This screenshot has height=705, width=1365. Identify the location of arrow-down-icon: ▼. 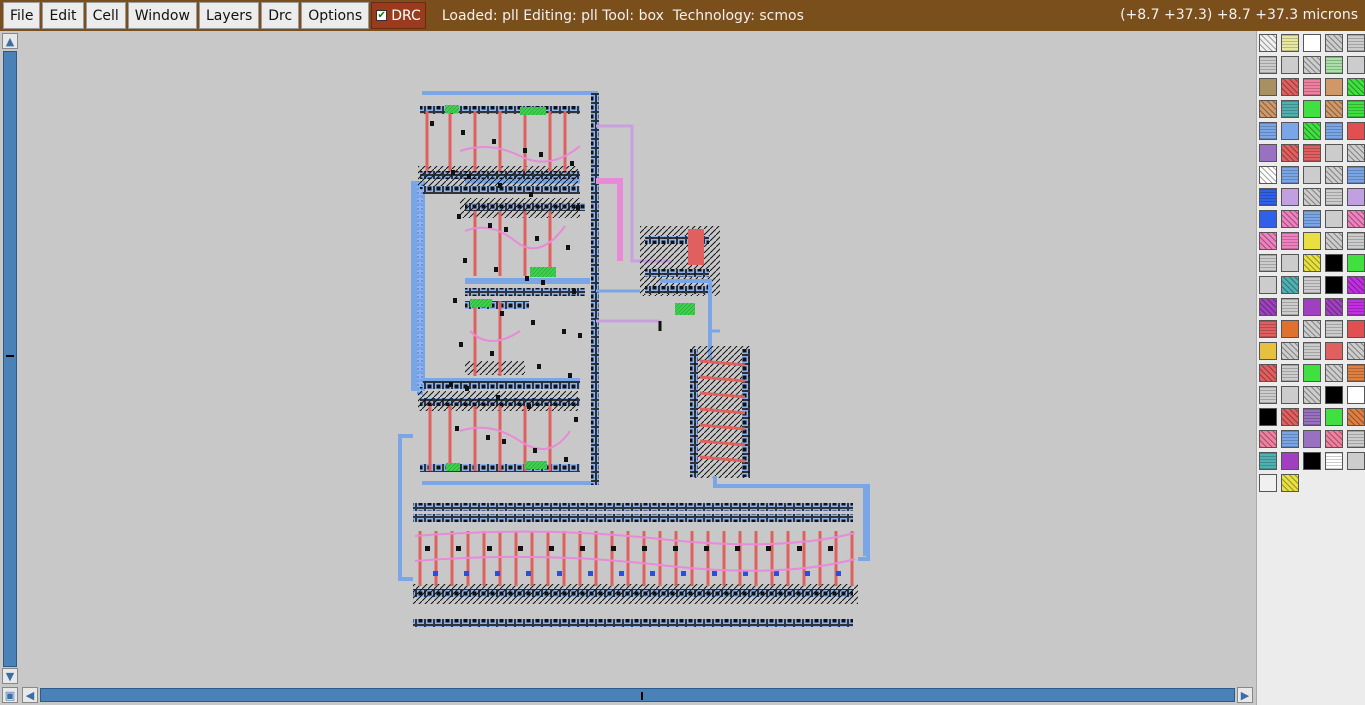
(10, 676).